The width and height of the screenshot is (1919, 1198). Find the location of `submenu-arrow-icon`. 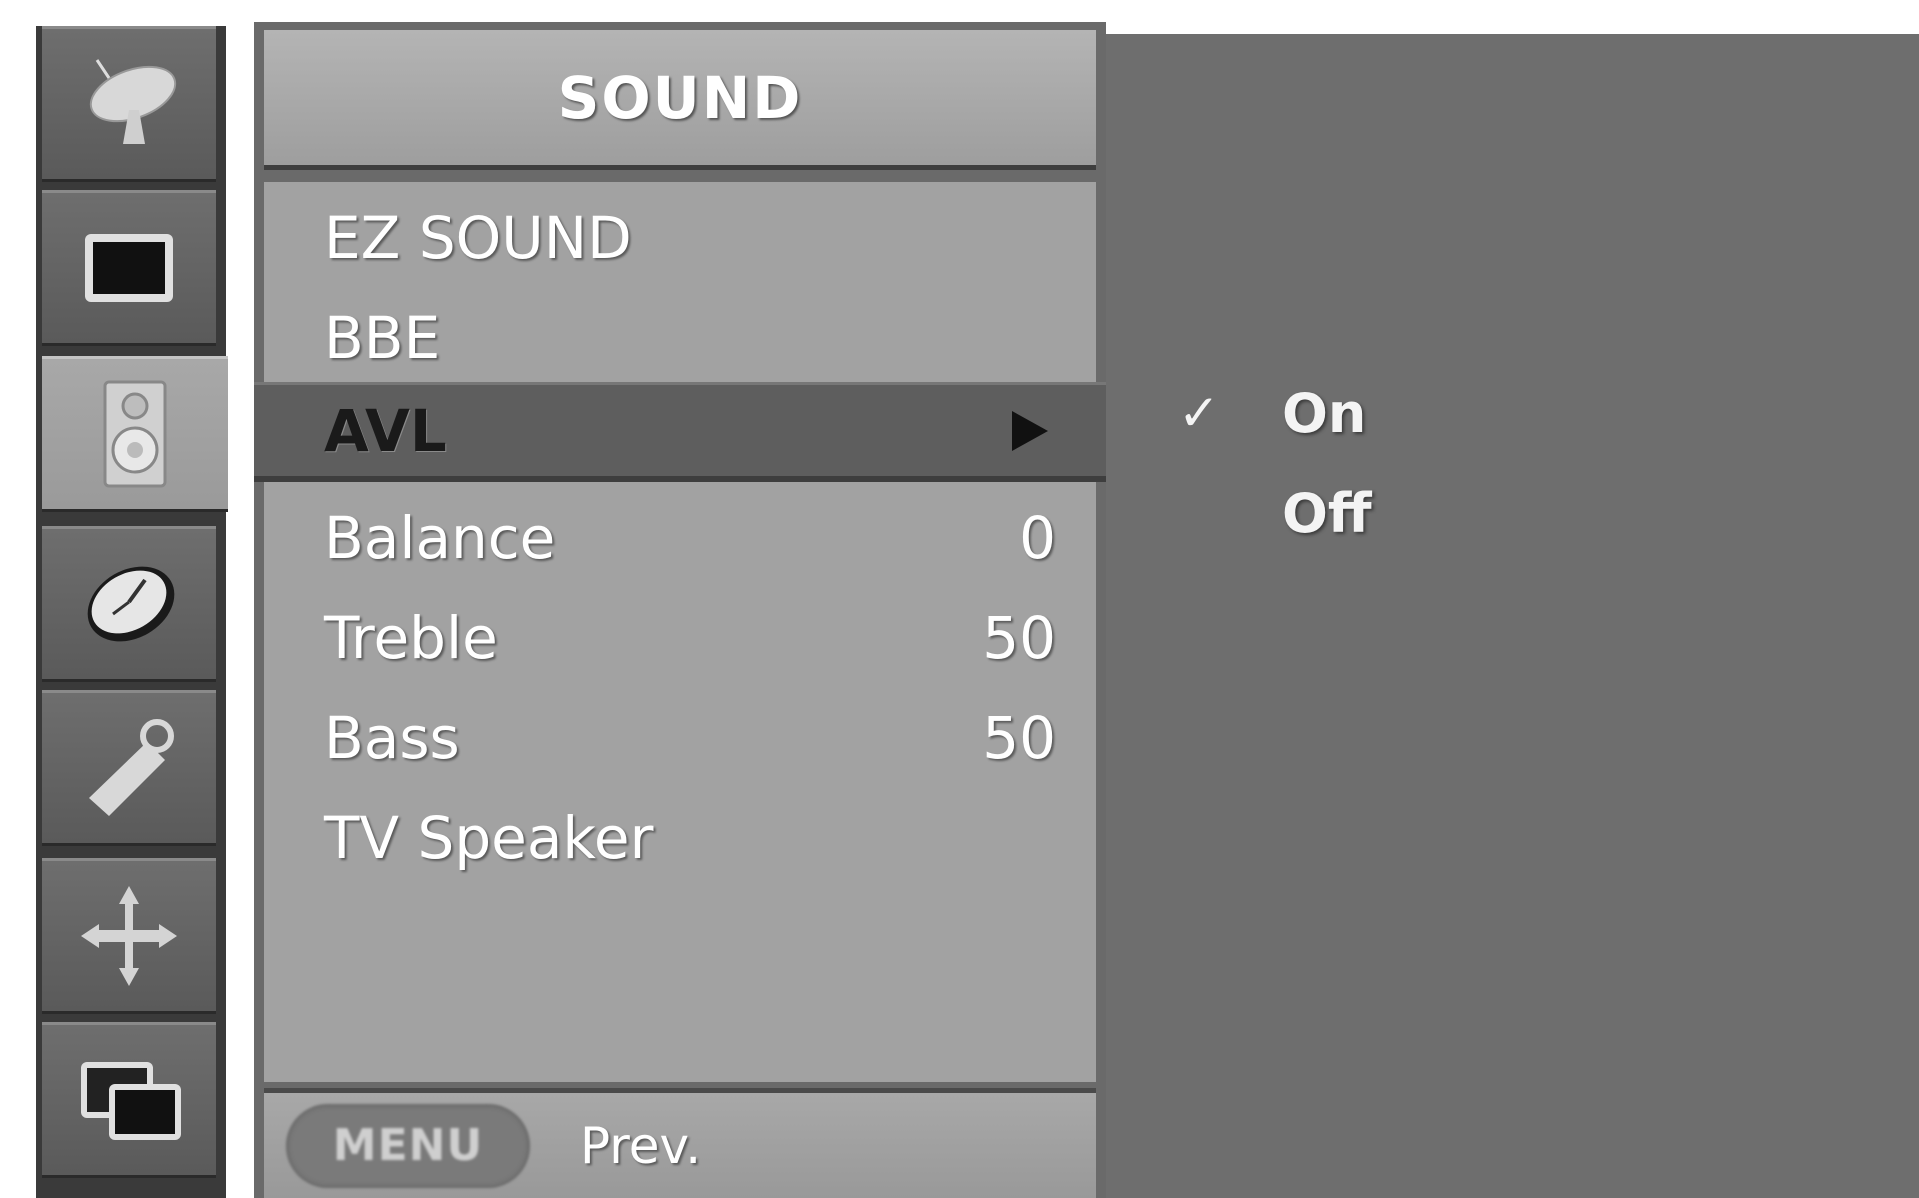

submenu-arrow-icon is located at coordinates (1030, 430).